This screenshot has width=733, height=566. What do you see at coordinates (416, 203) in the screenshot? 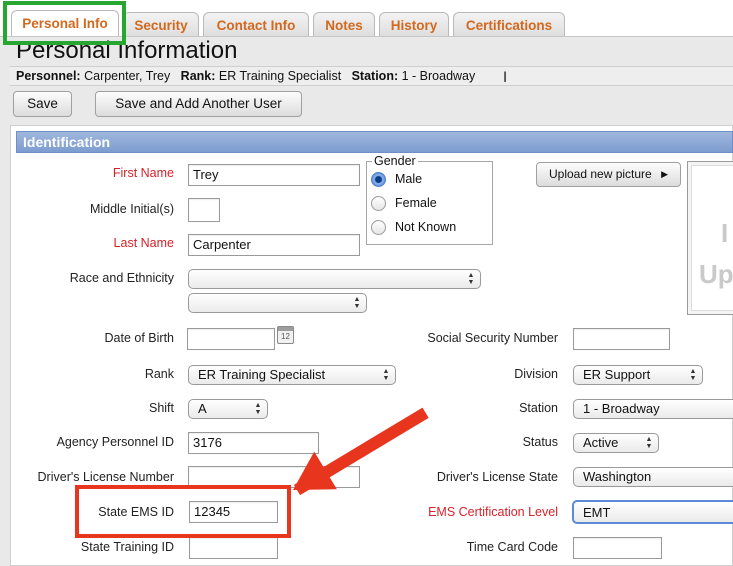
I see `gender-female-label: Female` at bounding box center [416, 203].